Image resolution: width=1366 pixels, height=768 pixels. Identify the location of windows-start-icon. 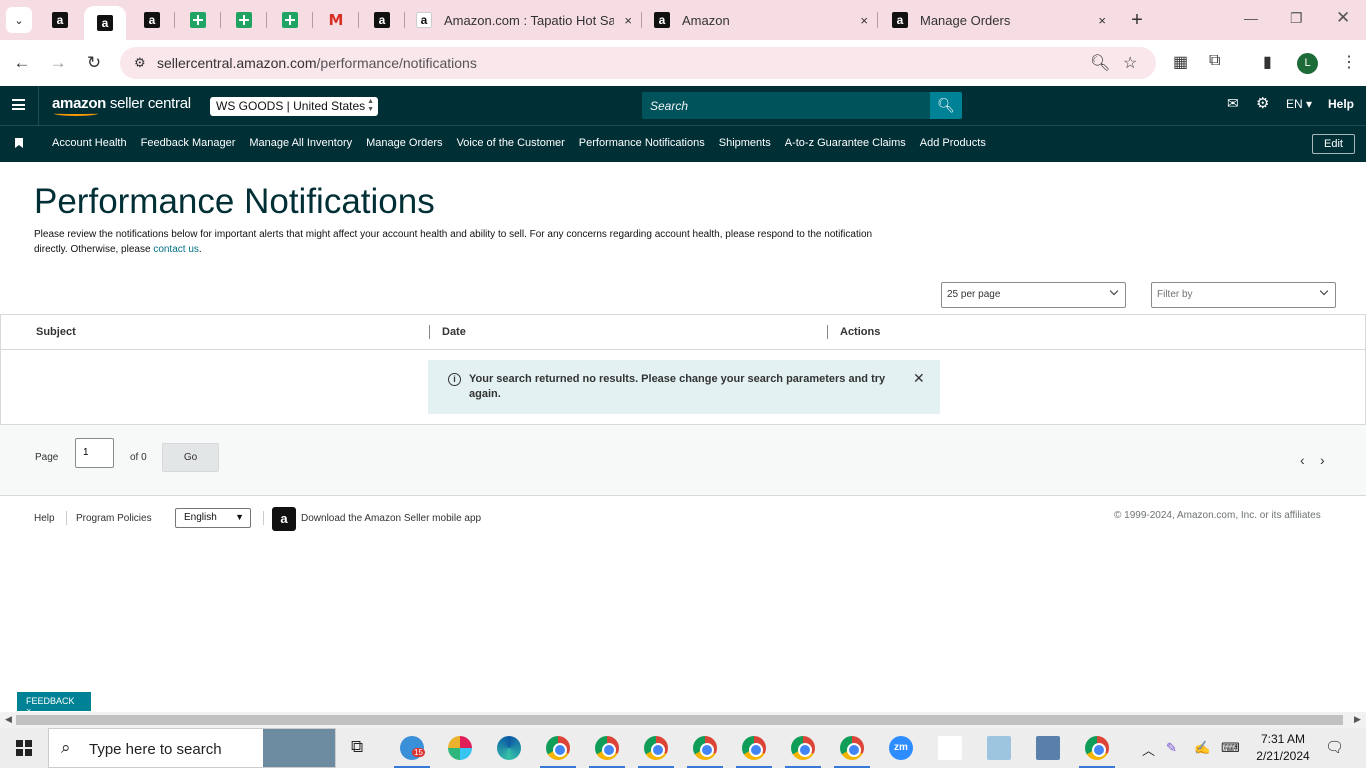
(24, 748).